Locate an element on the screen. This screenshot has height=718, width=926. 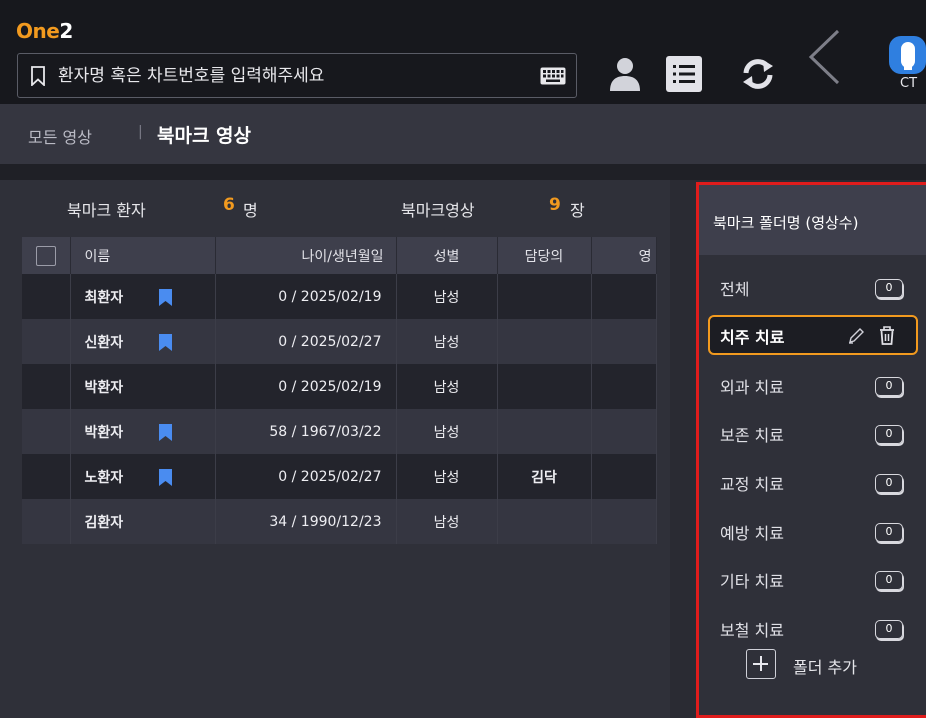
refresh-icon is located at coordinates (758, 74).